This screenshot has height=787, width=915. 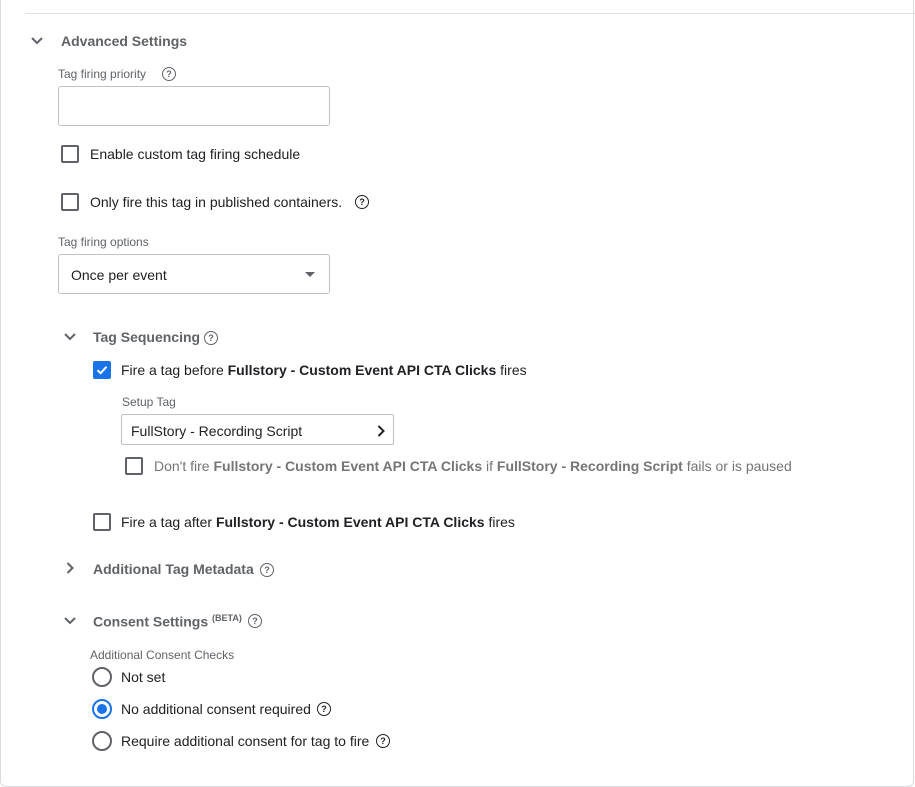 What do you see at coordinates (143, 677) in the screenshot?
I see `radio-not-set-label: Not set` at bounding box center [143, 677].